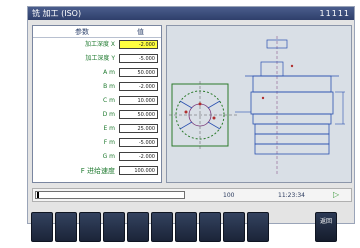 This screenshot has height=248, width=360. What do you see at coordinates (108, 114) in the screenshot?
I see `param-label: D m` at bounding box center [108, 114].